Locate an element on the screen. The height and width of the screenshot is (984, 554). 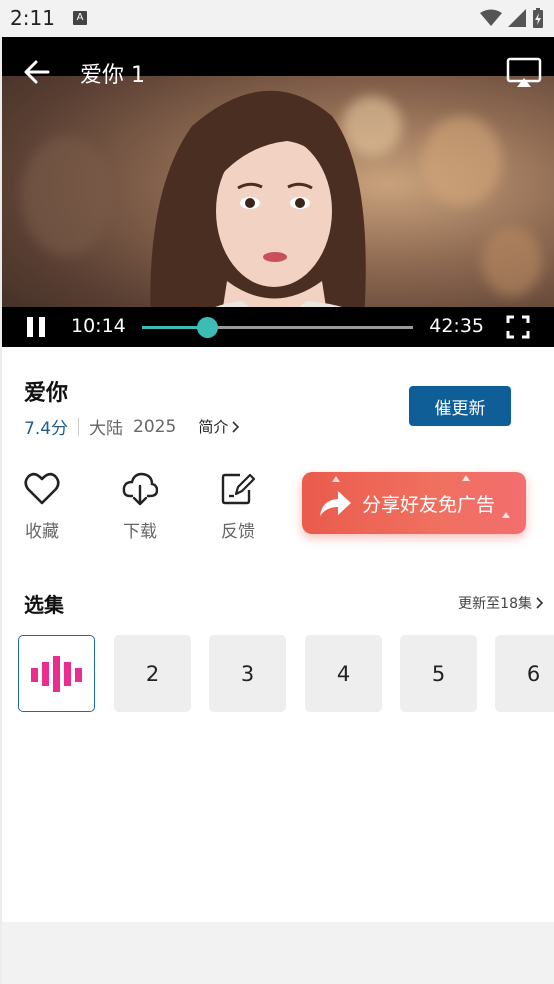
status-bar: 2:11 A is located at coordinates (277, 18).